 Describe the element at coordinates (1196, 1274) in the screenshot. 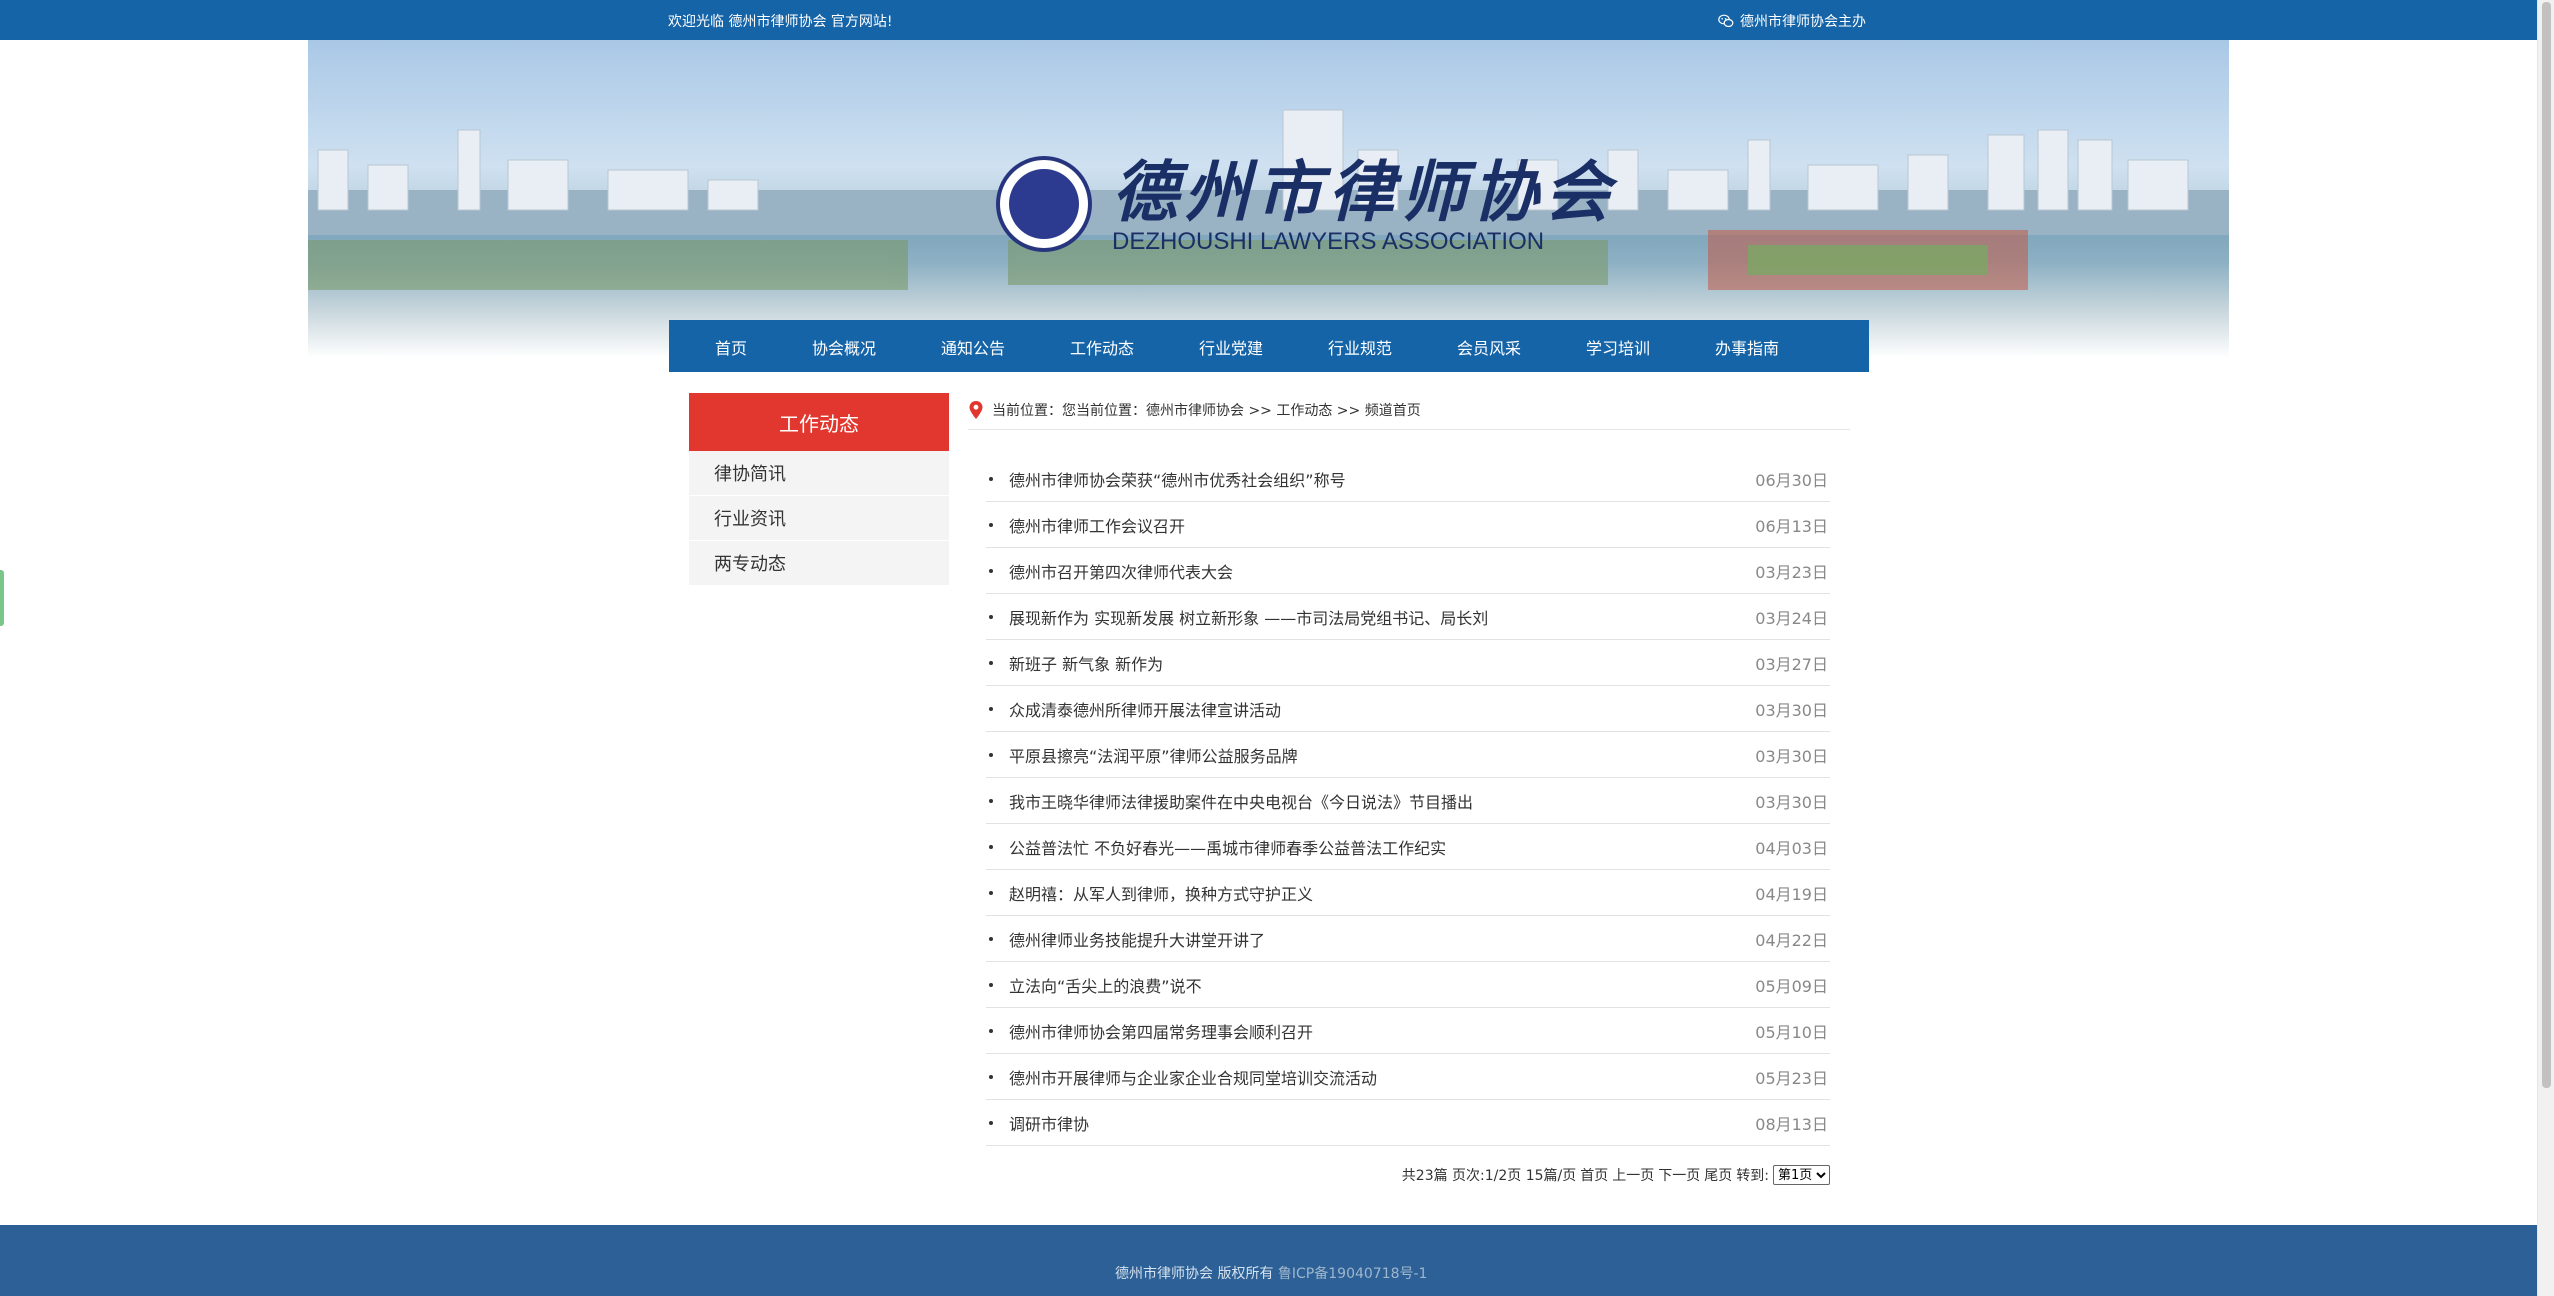

I see `copyright-text: 德州市律师协会 版权所有` at that location.